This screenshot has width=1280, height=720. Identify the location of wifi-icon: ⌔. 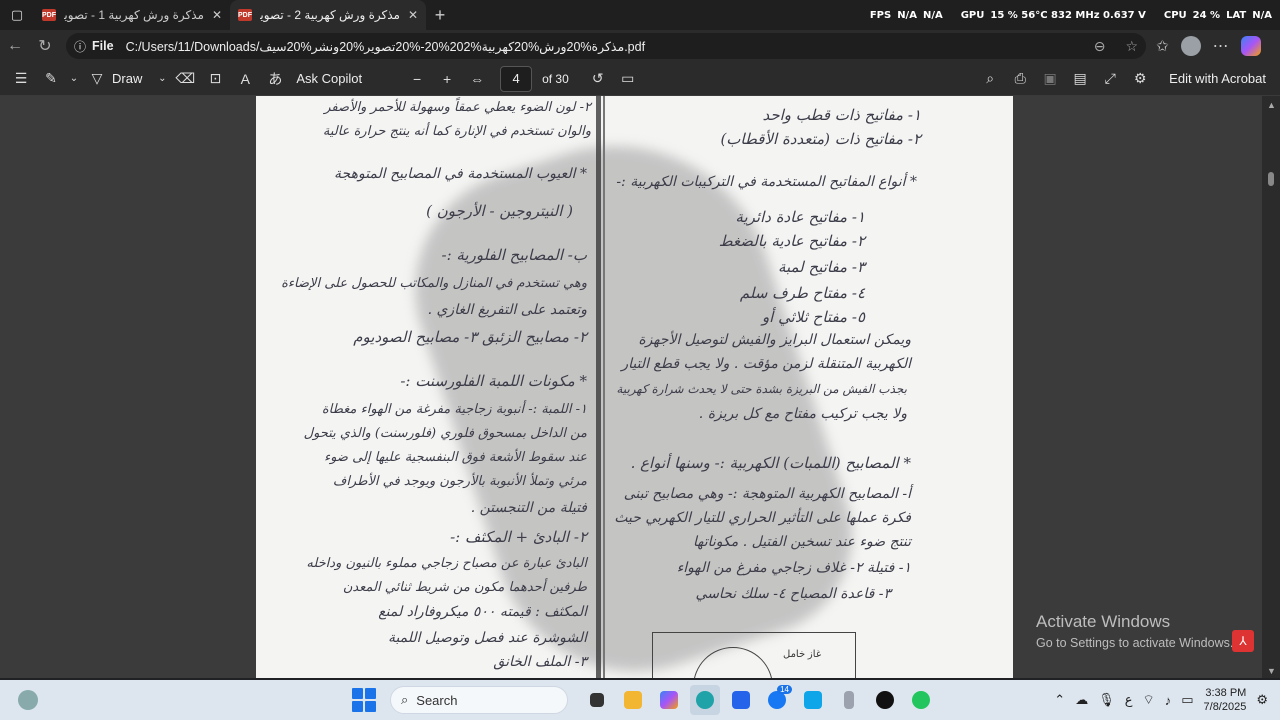
(1148, 700).